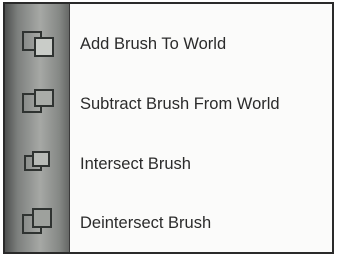 Image resolution: width=339 pixels, height=258 pixels. Describe the element at coordinates (146, 223) in the screenshot. I see `menu-item-label: Deintersect Brush` at that location.